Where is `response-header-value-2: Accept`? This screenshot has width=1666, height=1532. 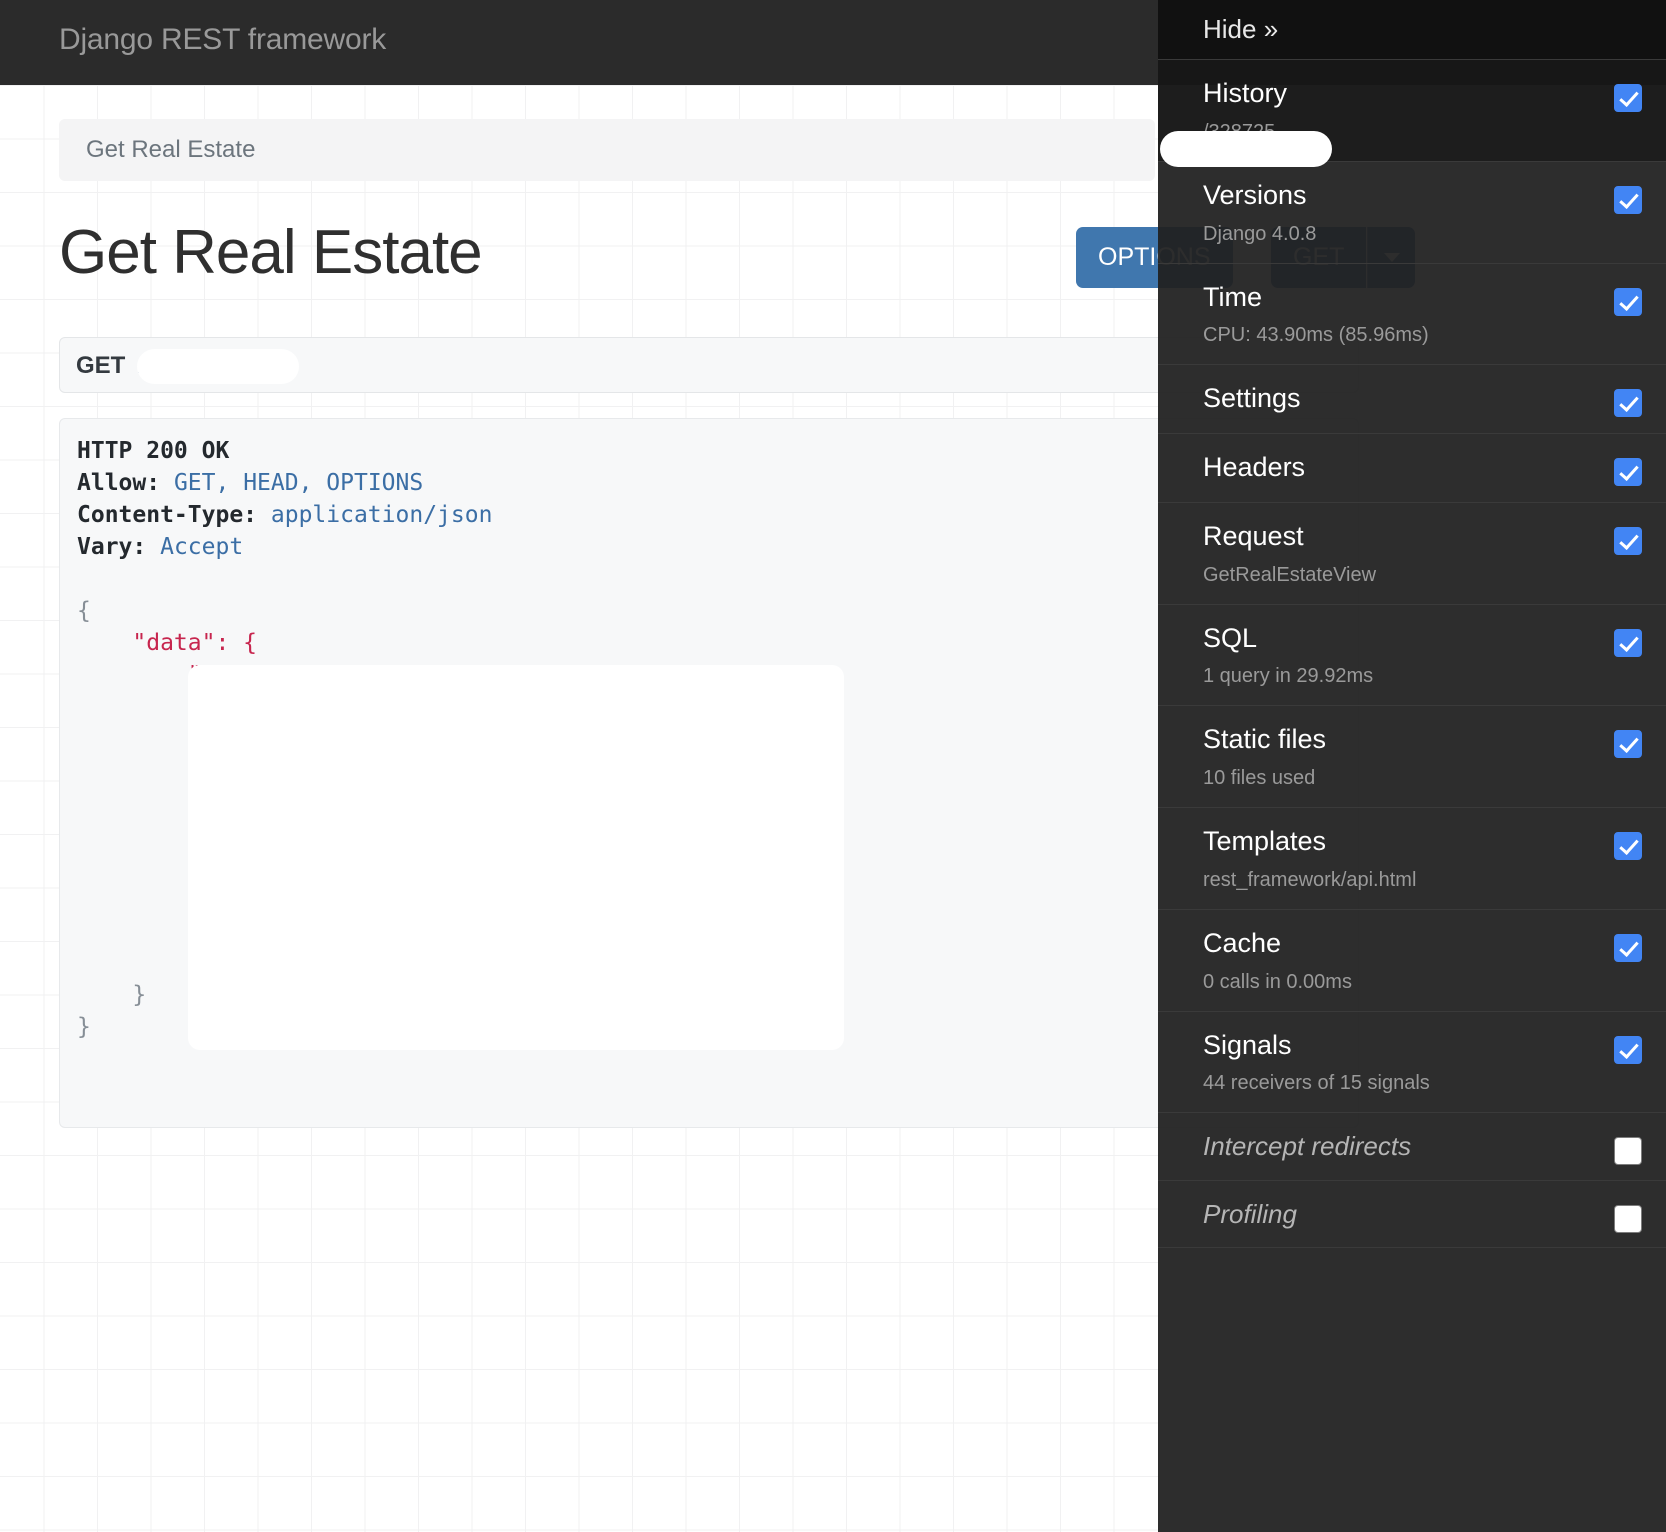
response-header-value-2: Accept is located at coordinates (202, 547).